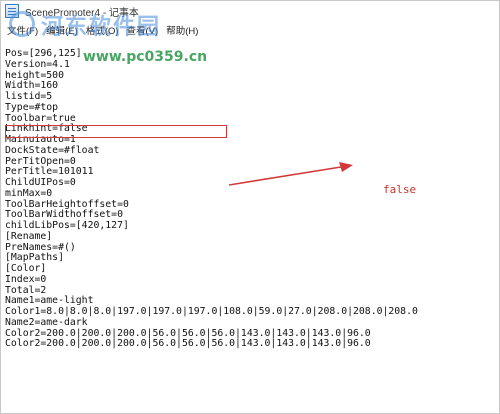 The height and width of the screenshot is (414, 500). Describe the element at coordinates (12, 11) in the screenshot. I see `notepad-icon` at that location.